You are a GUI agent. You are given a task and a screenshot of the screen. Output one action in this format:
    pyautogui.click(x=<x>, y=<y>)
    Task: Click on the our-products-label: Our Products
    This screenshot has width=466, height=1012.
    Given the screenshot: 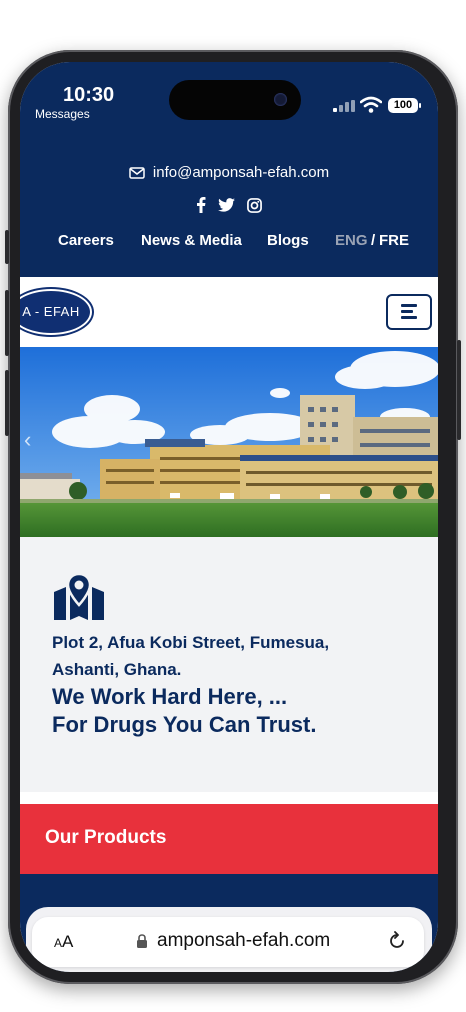 What is the action you would take?
    pyautogui.click(x=105, y=838)
    